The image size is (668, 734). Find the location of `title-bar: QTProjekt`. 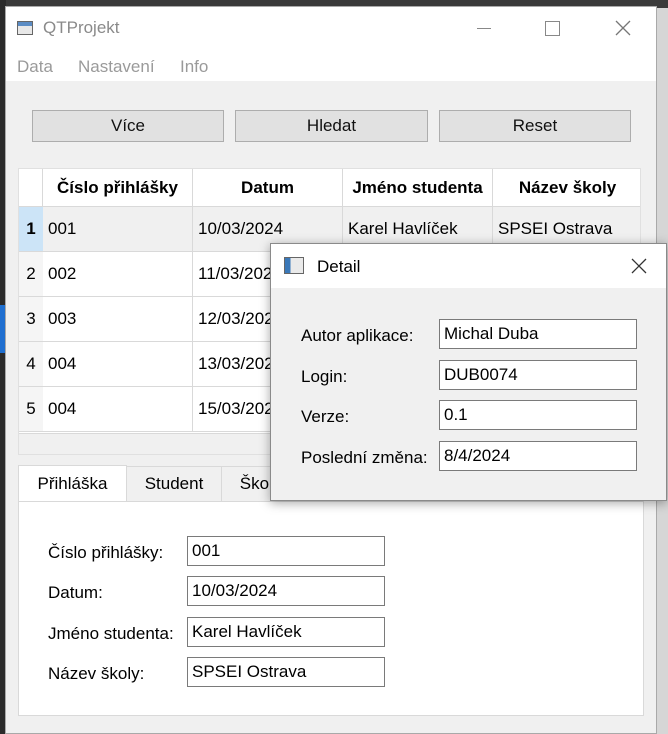

title-bar: QTProjekt is located at coordinates (331, 28).